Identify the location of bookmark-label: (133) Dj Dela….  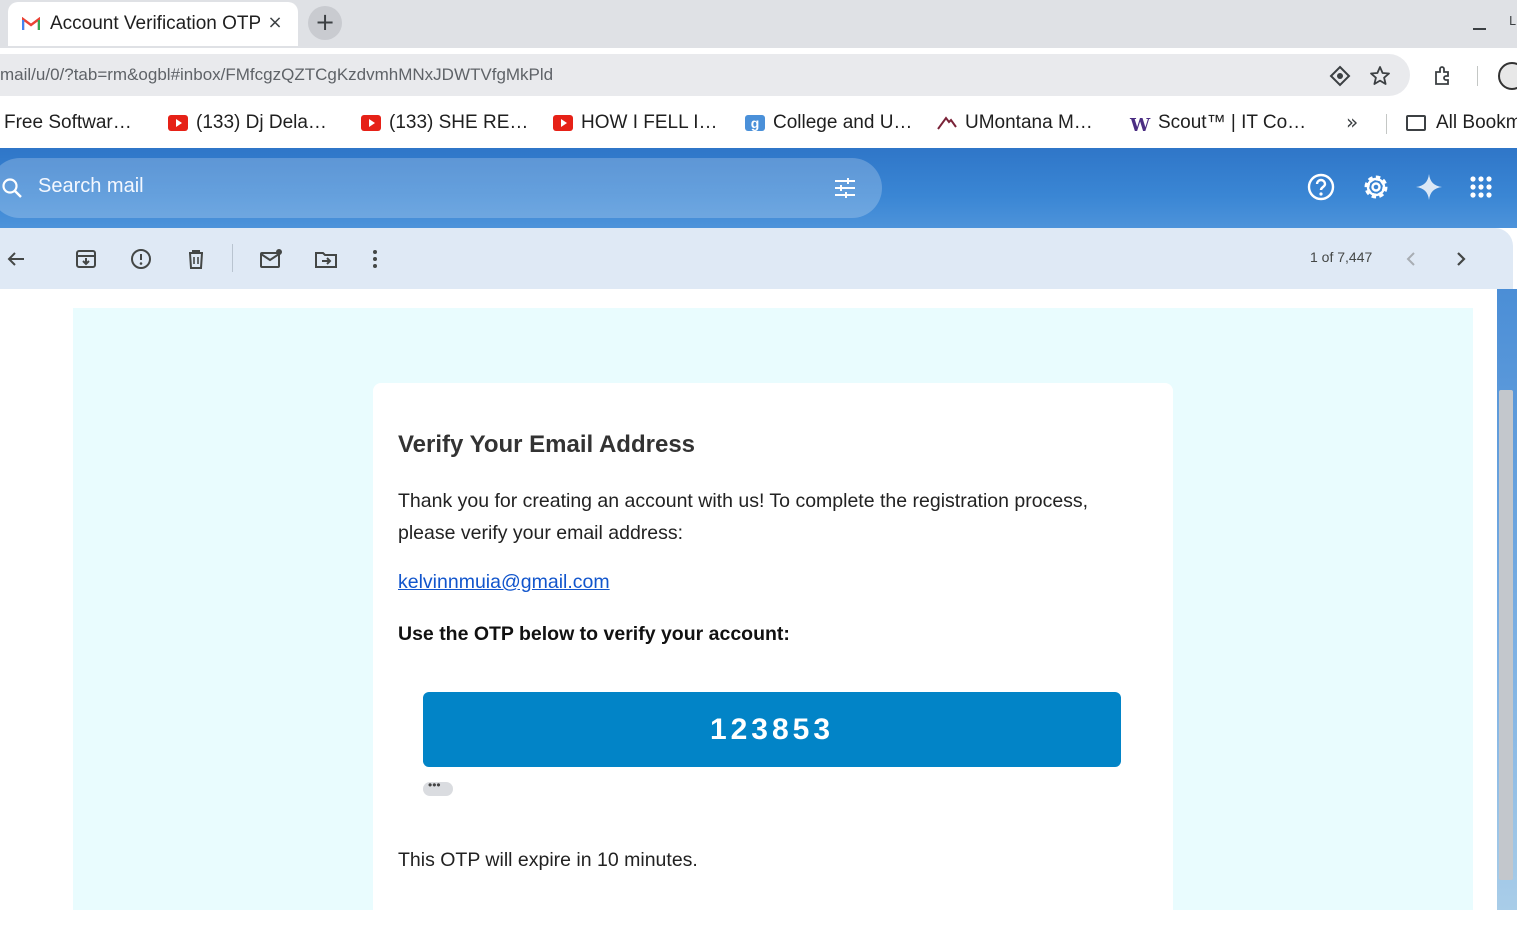
(261, 122).